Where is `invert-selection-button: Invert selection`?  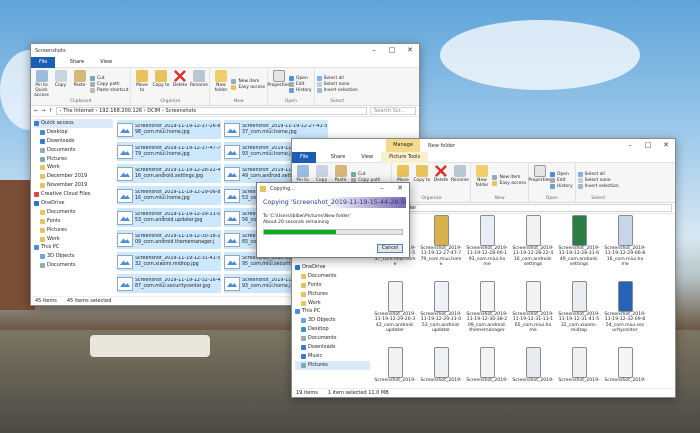 invert-selection-button: Invert selection is located at coordinates (337, 90).